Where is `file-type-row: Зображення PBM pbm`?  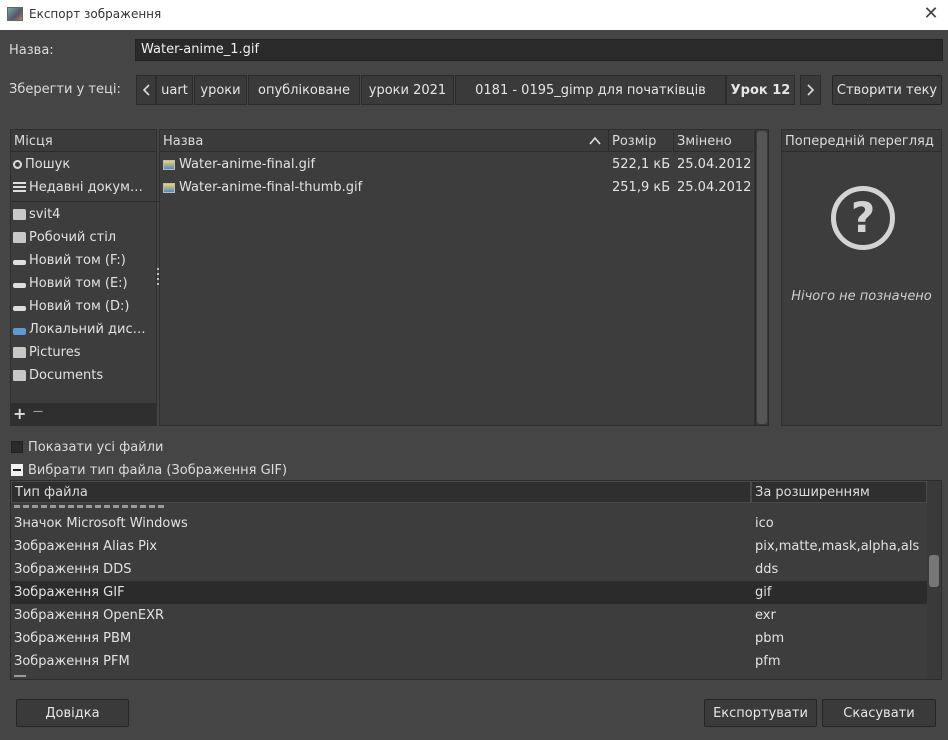 file-type-row: Зображення PBM pbm is located at coordinates (469, 638).